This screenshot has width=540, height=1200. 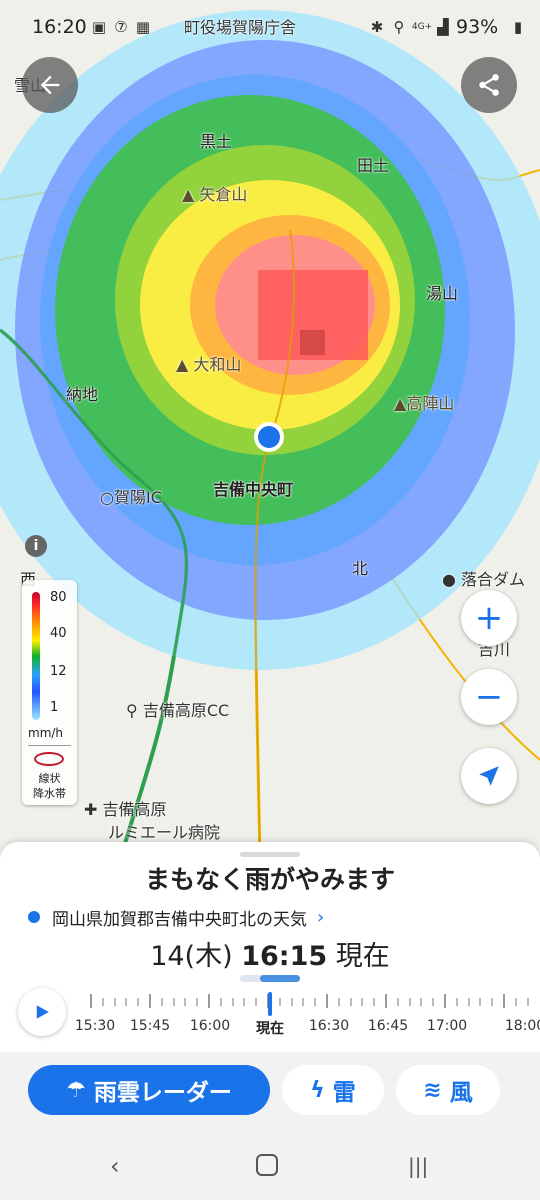 I want to click on mode-tabs: ☂ 雨雲レーダー ϟ 雷 ≋ 風, so click(x=270, y=1092).